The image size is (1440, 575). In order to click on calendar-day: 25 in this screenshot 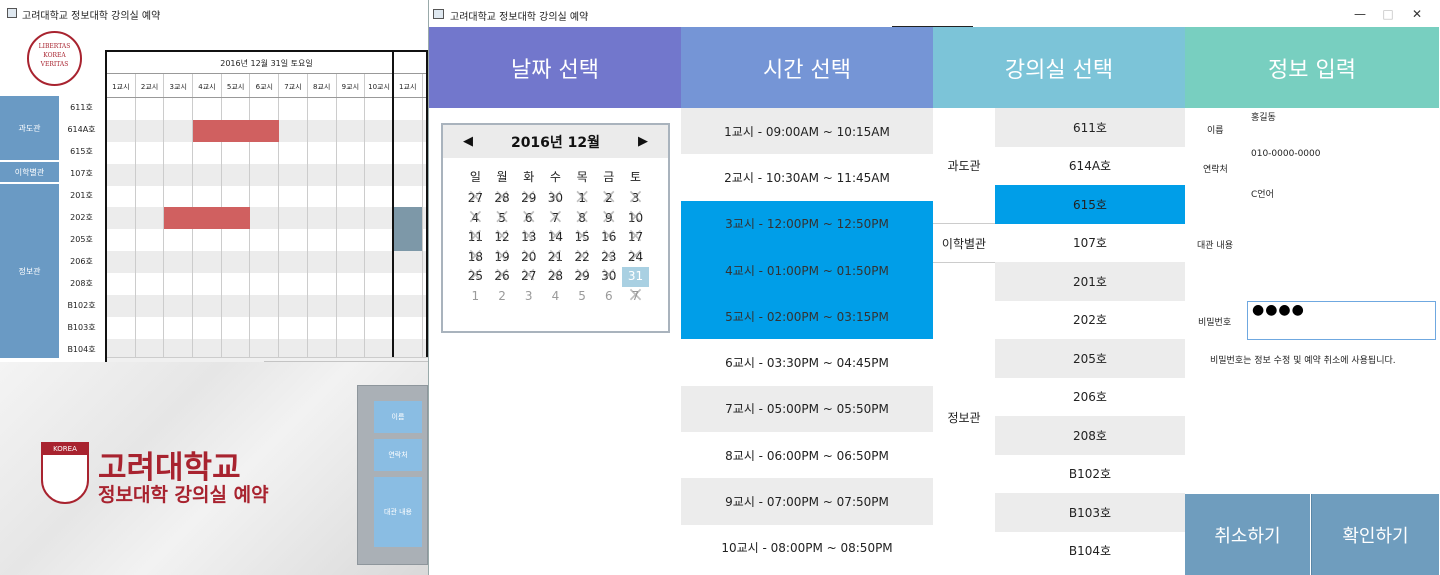, I will do `click(475, 276)`.